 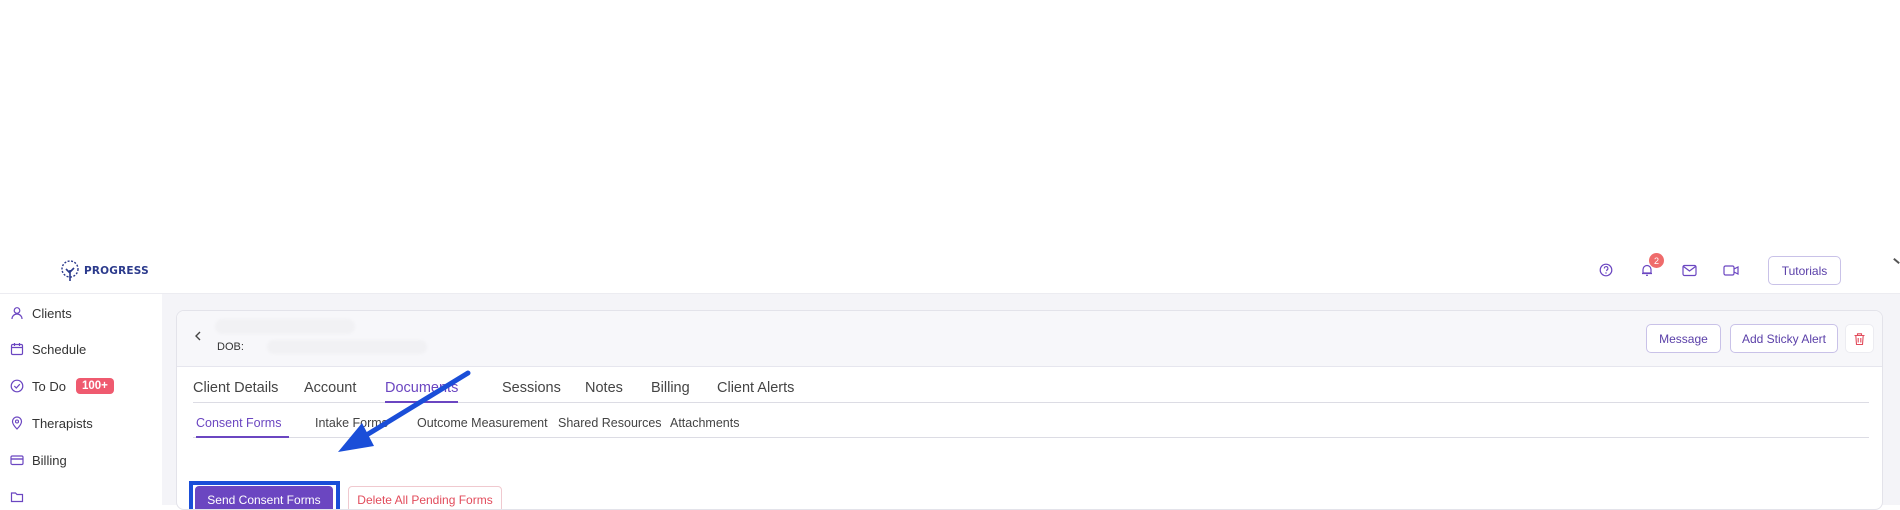 I want to click on delete-pending-forms-button: Delete All Pending Forms, so click(x=425, y=497).